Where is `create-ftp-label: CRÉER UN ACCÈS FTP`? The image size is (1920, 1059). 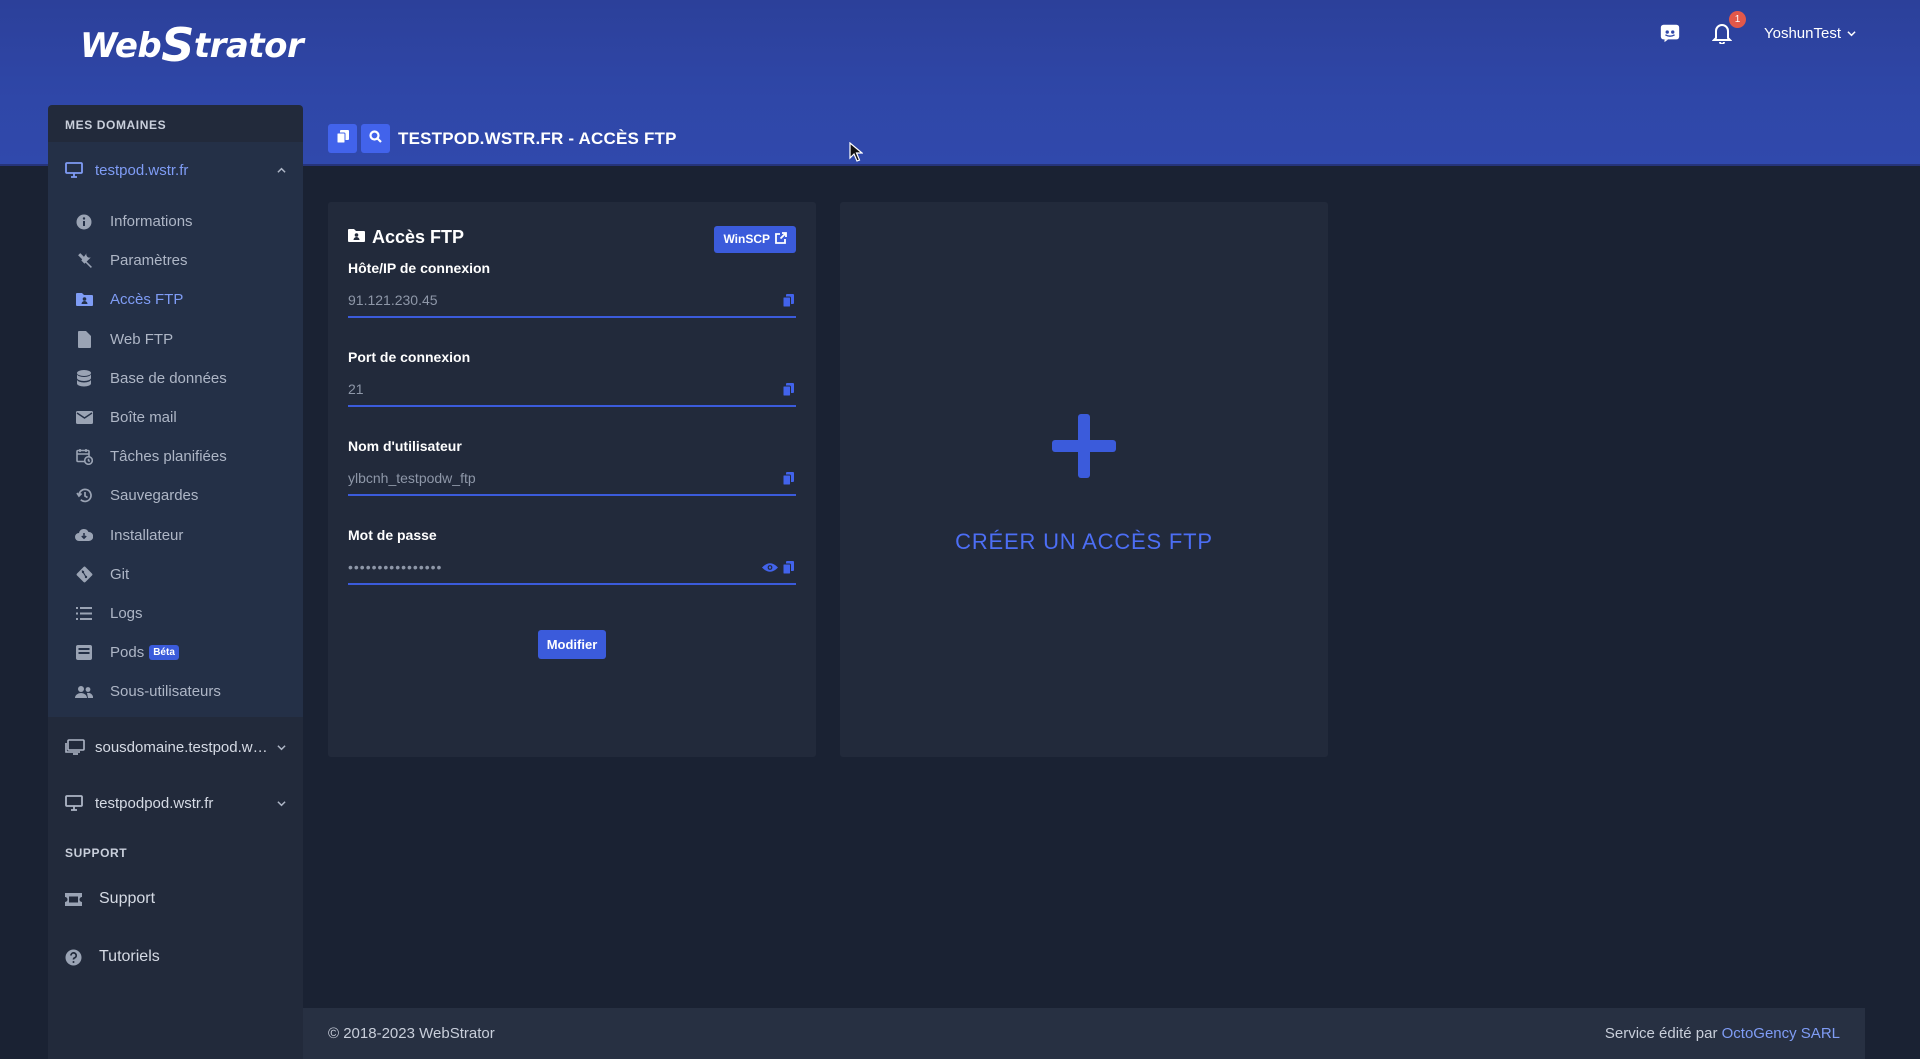 create-ftp-label: CRÉER UN ACCÈS FTP is located at coordinates (1084, 541).